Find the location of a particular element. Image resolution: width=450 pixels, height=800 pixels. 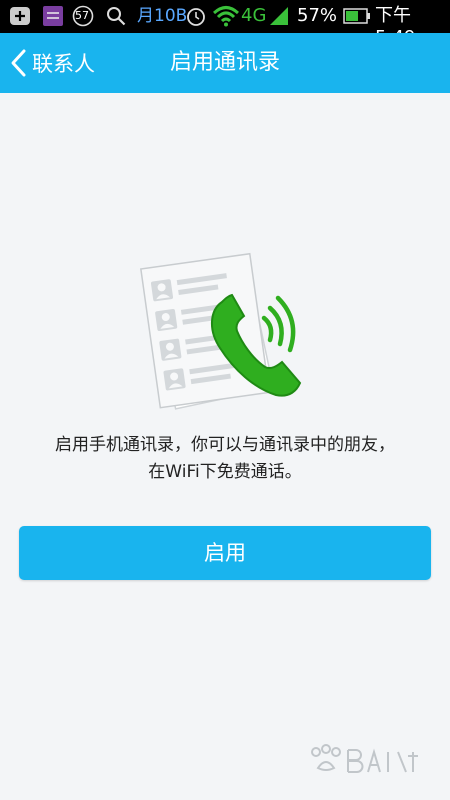

back-label: 联系人 is located at coordinates (63, 64).